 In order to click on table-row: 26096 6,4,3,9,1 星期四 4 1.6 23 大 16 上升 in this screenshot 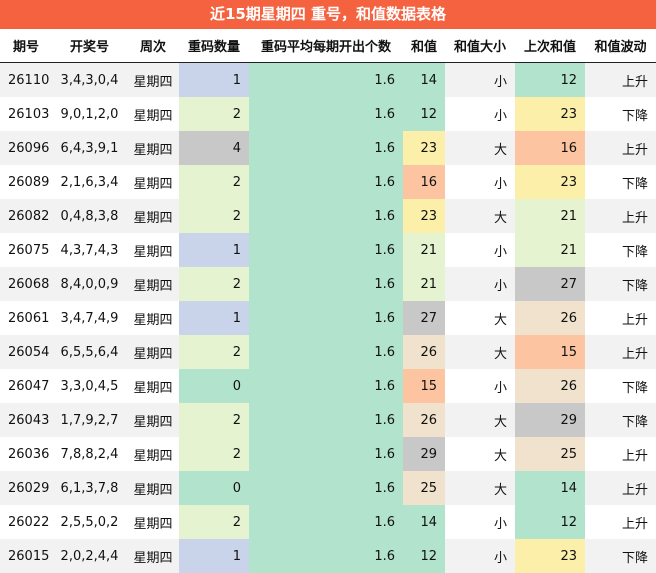, I will do `click(328, 148)`.